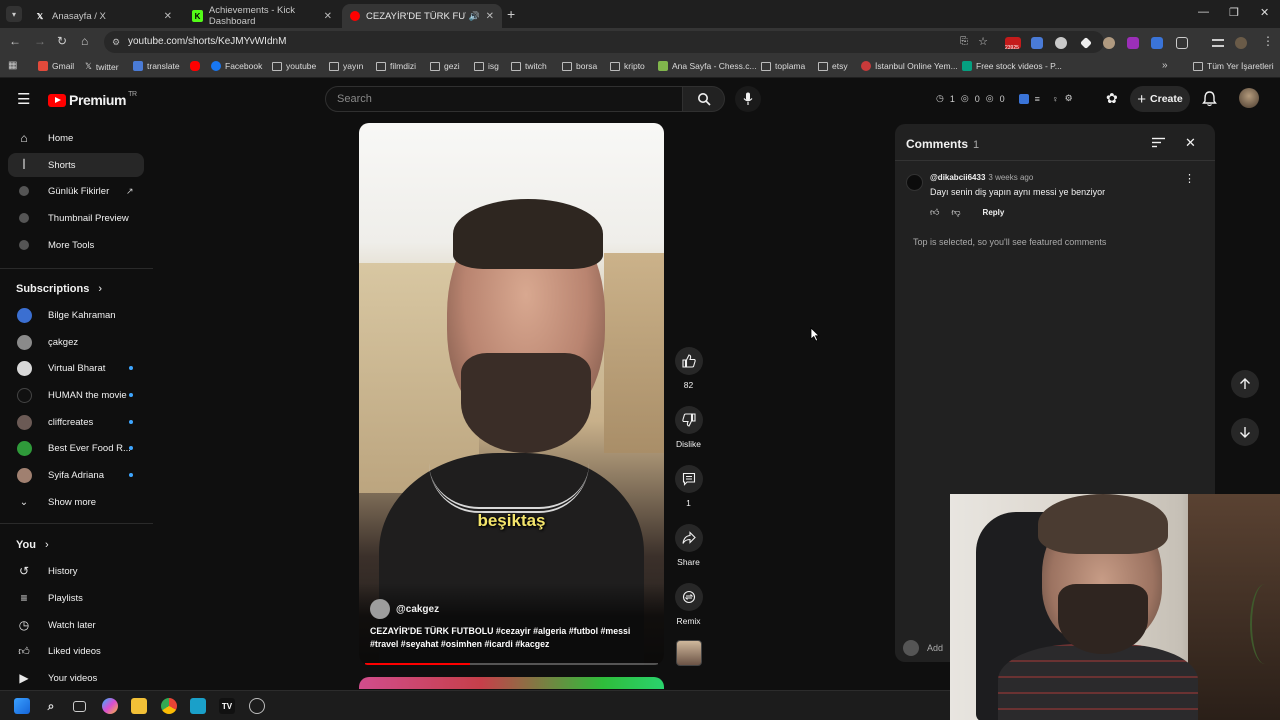  What do you see at coordinates (76, 625) in the screenshot?
I see `sidebar-item-watch-later: ◷ Watch later` at bounding box center [76, 625].